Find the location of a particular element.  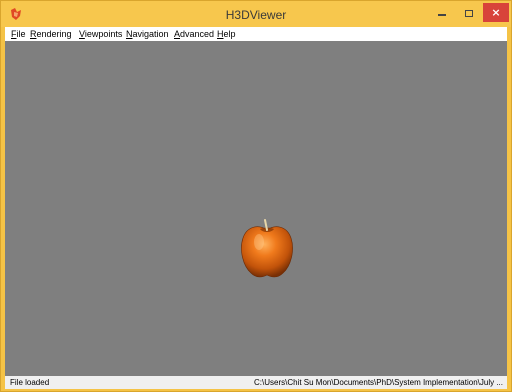

maximize-button is located at coordinates (469, 12).